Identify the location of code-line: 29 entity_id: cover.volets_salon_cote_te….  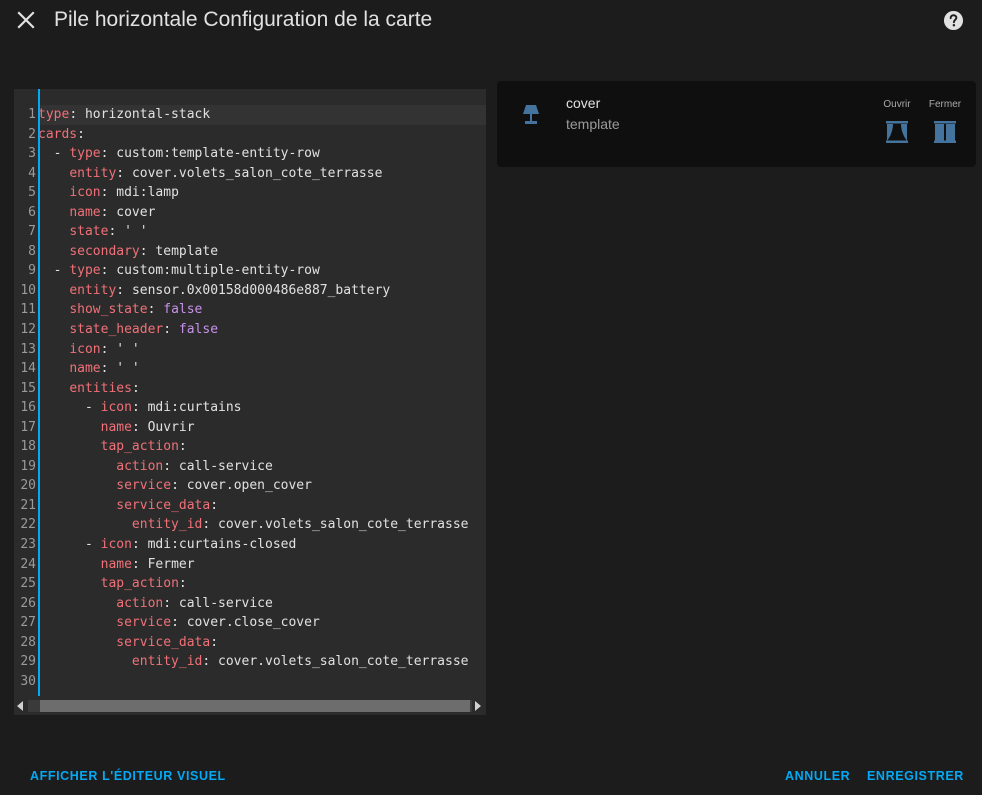
(250, 662).